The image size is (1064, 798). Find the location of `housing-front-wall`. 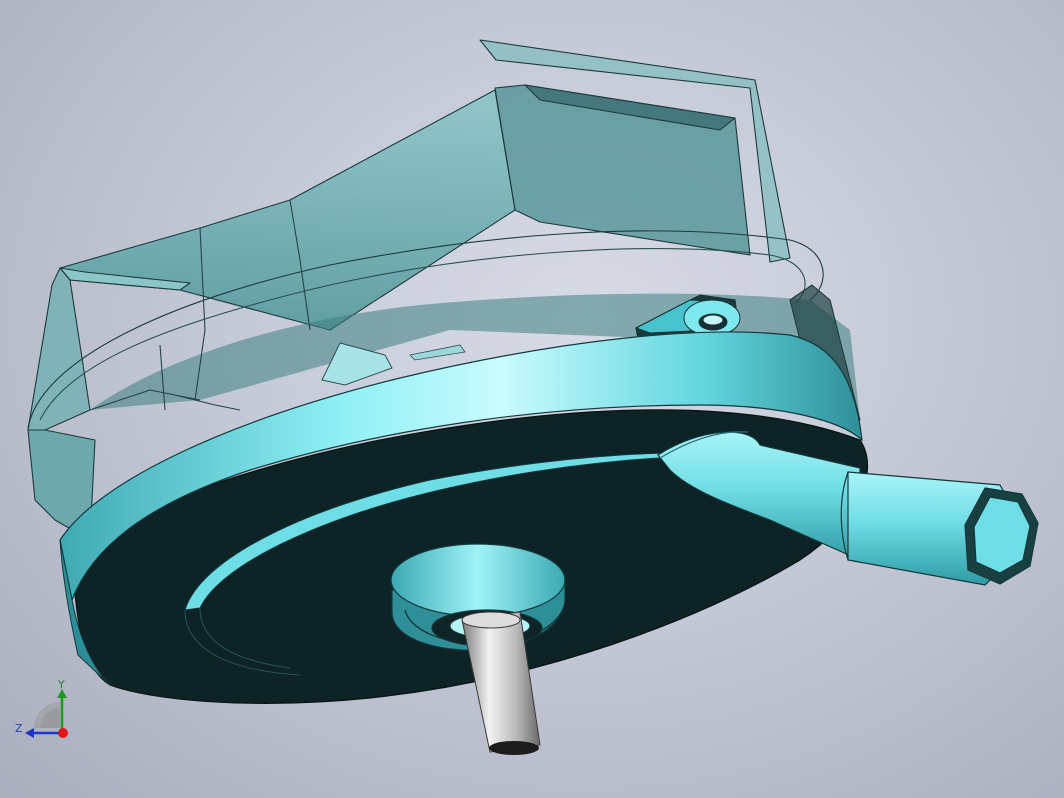

housing-front-wall is located at coordinates (59, 349).